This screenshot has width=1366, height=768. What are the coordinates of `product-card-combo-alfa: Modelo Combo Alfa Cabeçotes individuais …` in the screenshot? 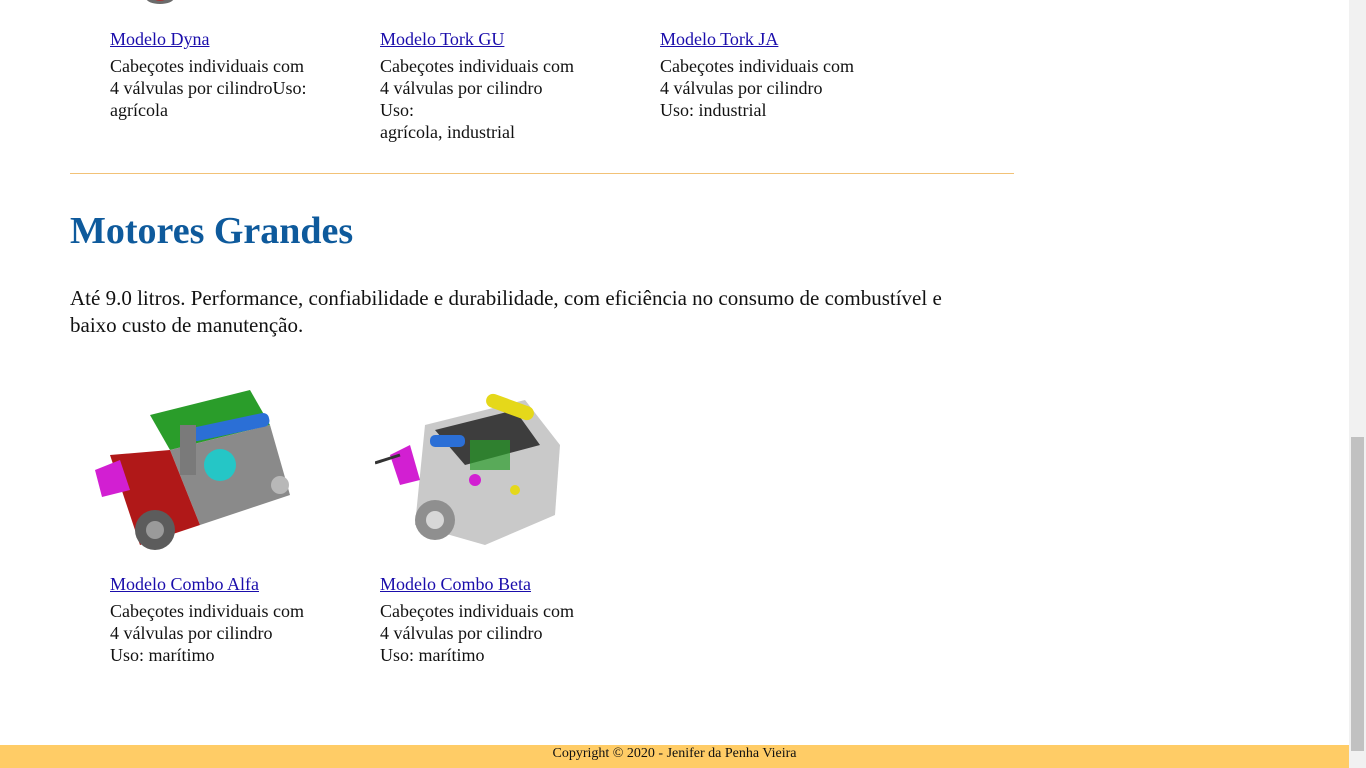 It's located at (225, 619).